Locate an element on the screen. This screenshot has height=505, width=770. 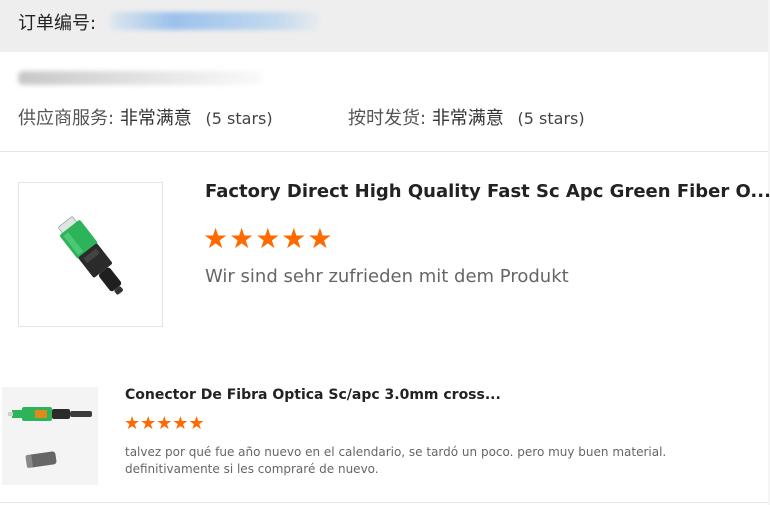
on-time-shipping-rating: 按时发货: 非常满意 (5 stars) is located at coordinates (466, 117).